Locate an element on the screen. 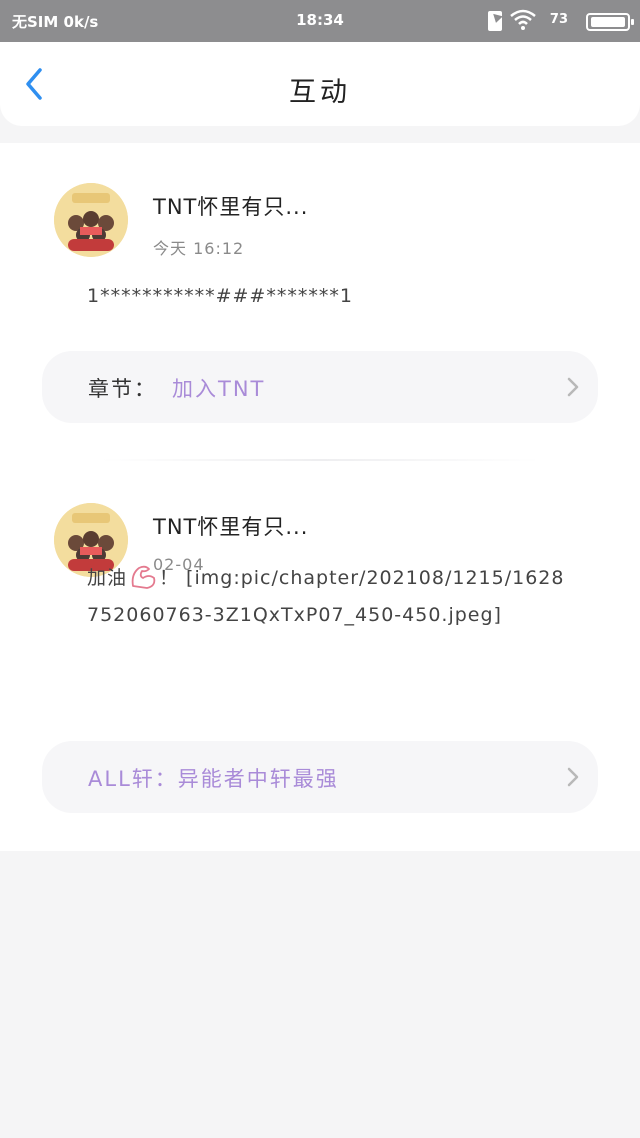  status-bar: 无SIM 0k/s 18:34 73 is located at coordinates (320, 21).